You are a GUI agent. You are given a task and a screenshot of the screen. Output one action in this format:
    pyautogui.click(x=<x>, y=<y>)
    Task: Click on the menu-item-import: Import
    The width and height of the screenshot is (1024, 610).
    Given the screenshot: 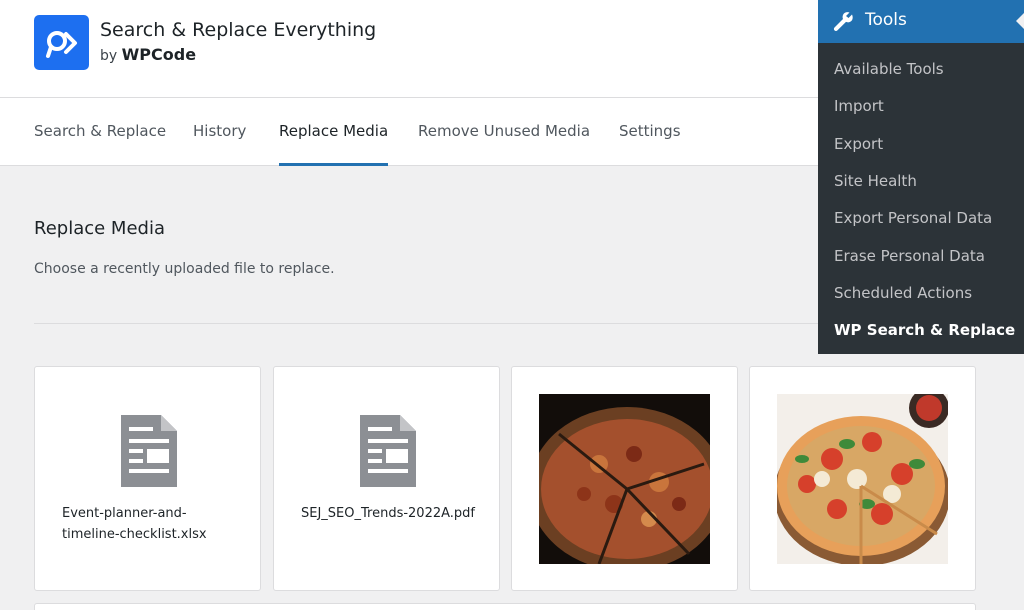 What is the action you would take?
    pyautogui.click(x=859, y=106)
    